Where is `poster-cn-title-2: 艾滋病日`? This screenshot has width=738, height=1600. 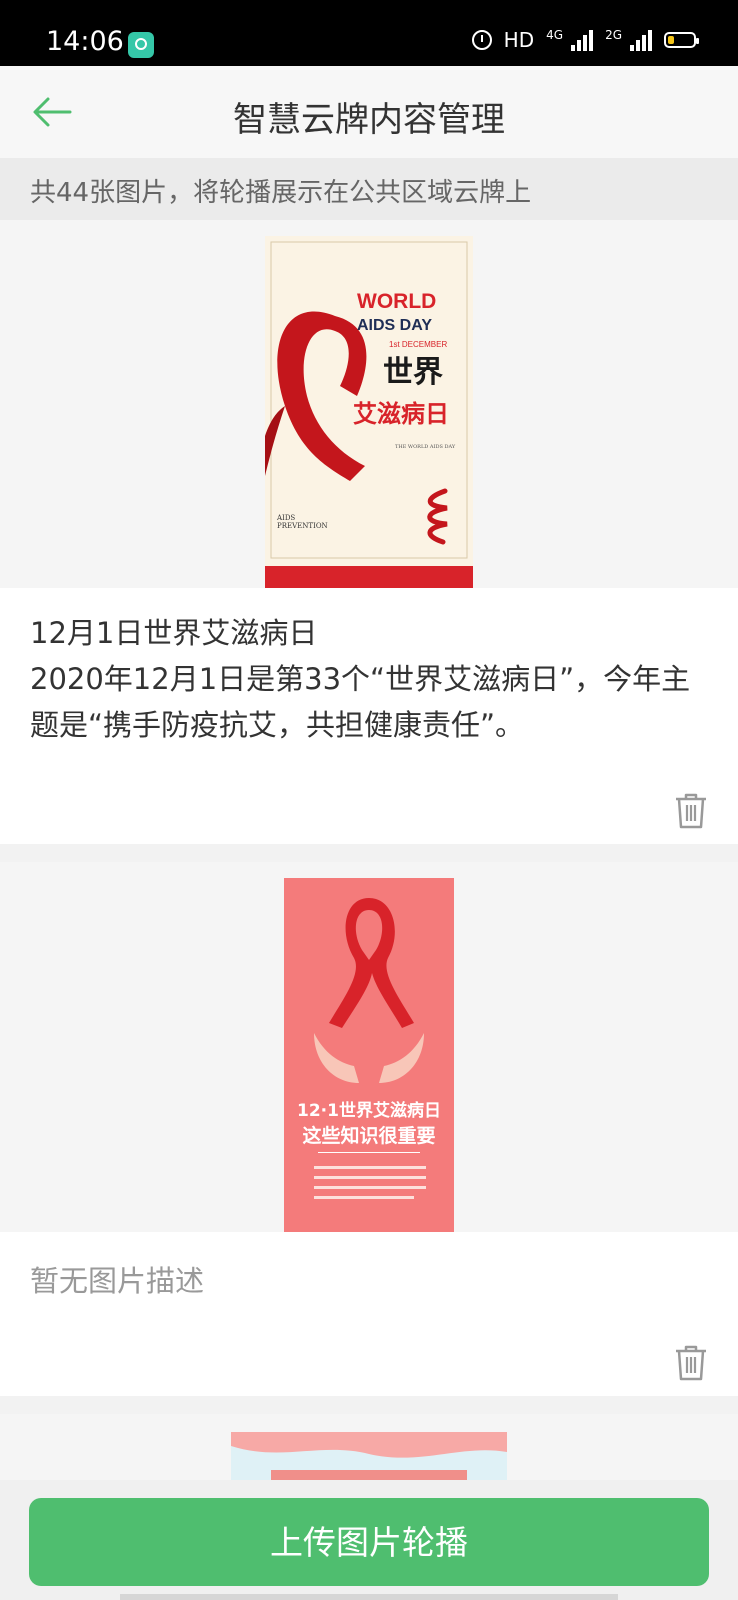 poster-cn-title-2: 艾滋病日 is located at coordinates (401, 413).